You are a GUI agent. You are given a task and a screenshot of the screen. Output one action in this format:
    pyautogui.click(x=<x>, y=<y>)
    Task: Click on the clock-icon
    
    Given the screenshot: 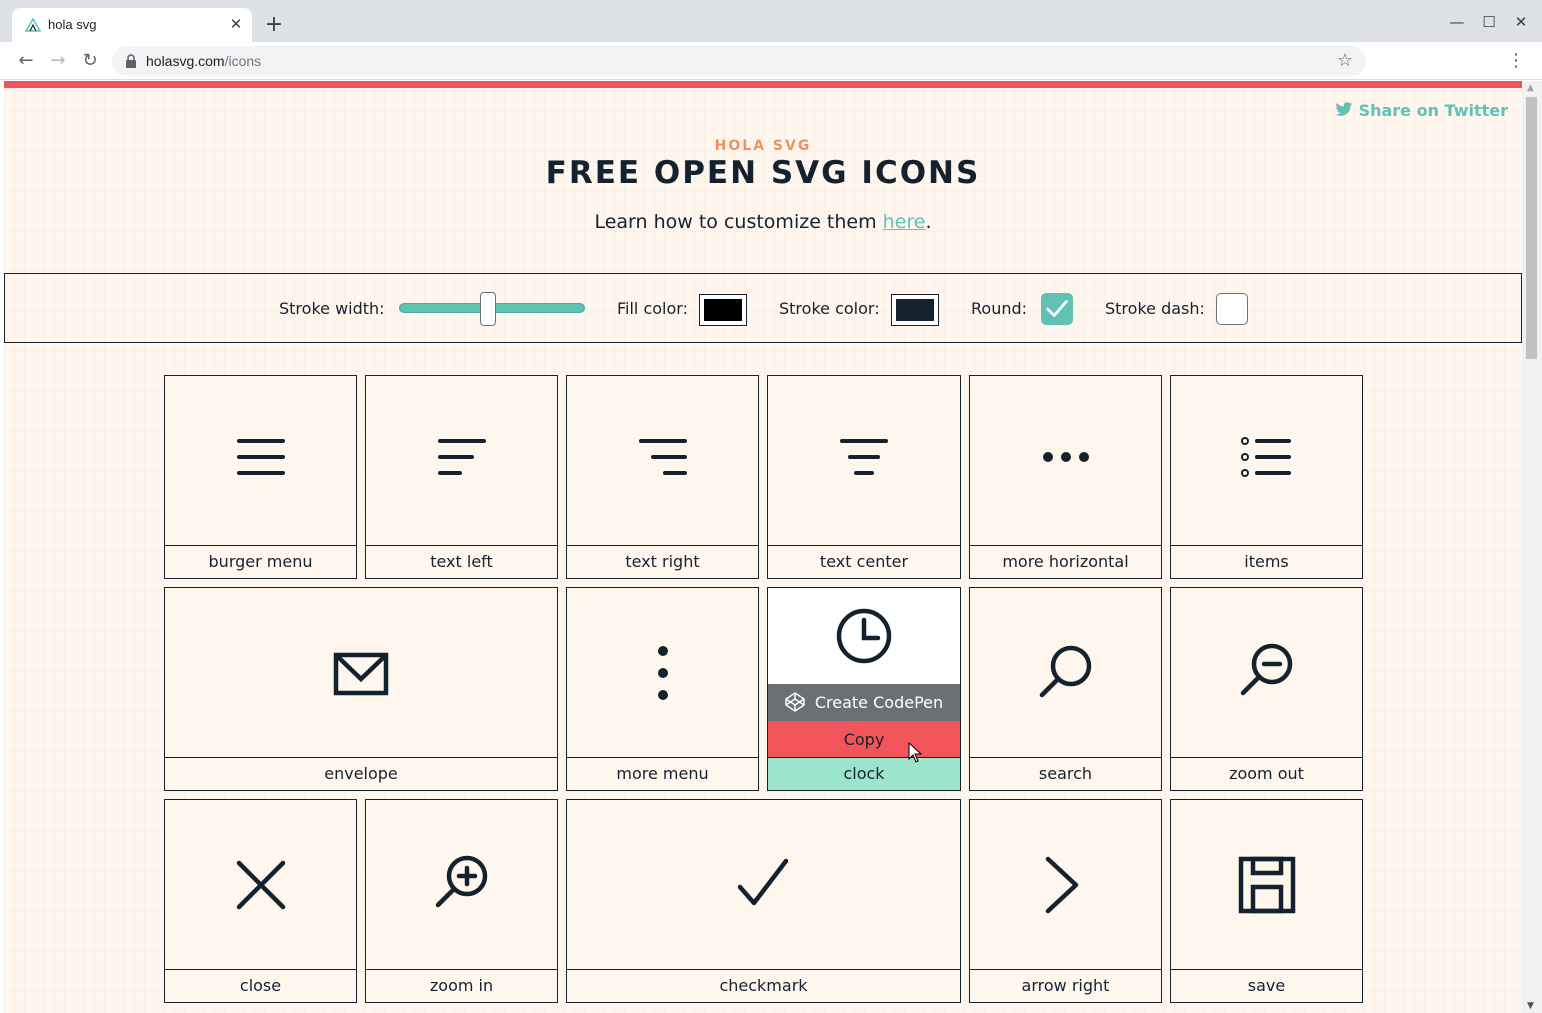 What is the action you would take?
    pyautogui.click(x=864, y=636)
    